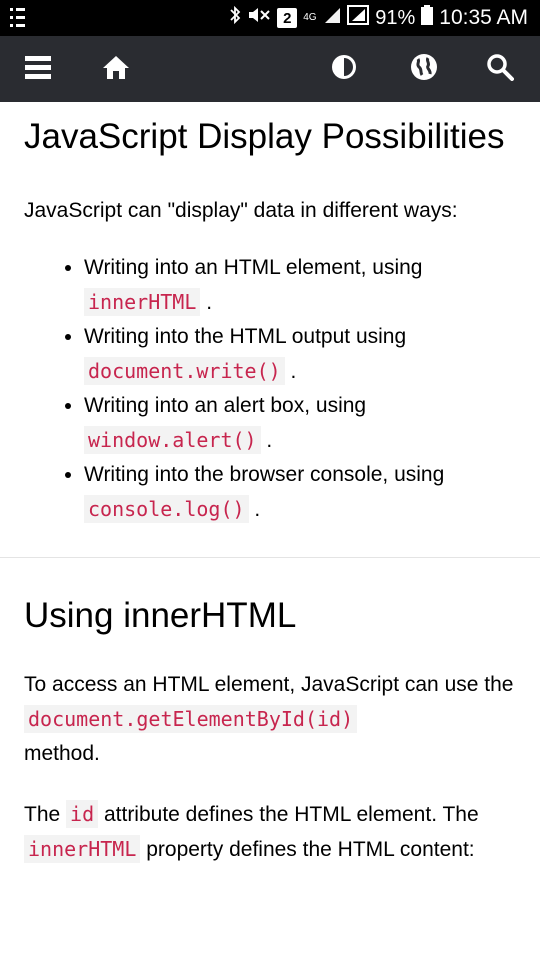 Image resolution: width=540 pixels, height=960 pixels. Describe the element at coordinates (427, 18) in the screenshot. I see `battery-icon` at that location.